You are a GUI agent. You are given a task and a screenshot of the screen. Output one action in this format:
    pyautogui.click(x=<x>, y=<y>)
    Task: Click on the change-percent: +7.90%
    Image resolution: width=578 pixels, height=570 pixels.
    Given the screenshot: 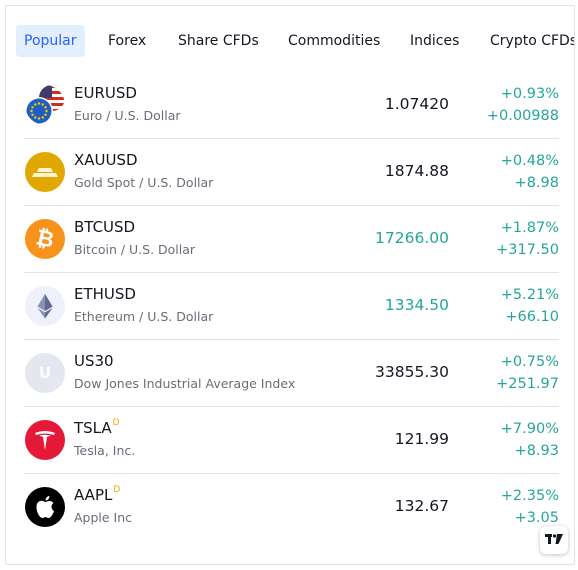 What is the action you would take?
    pyautogui.click(x=529, y=429)
    